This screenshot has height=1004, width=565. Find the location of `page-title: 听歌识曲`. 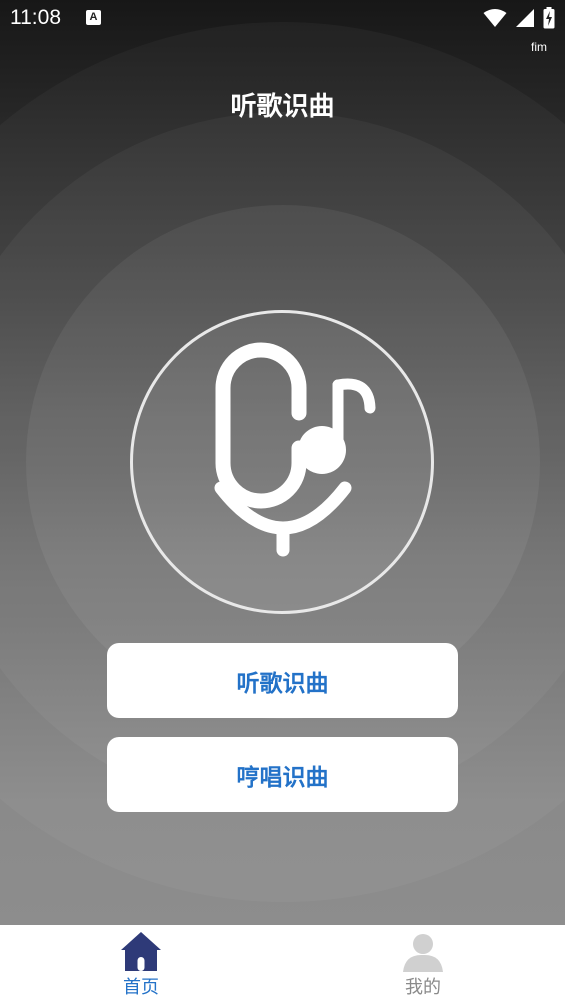

page-title: 听歌识曲 is located at coordinates (282, 107).